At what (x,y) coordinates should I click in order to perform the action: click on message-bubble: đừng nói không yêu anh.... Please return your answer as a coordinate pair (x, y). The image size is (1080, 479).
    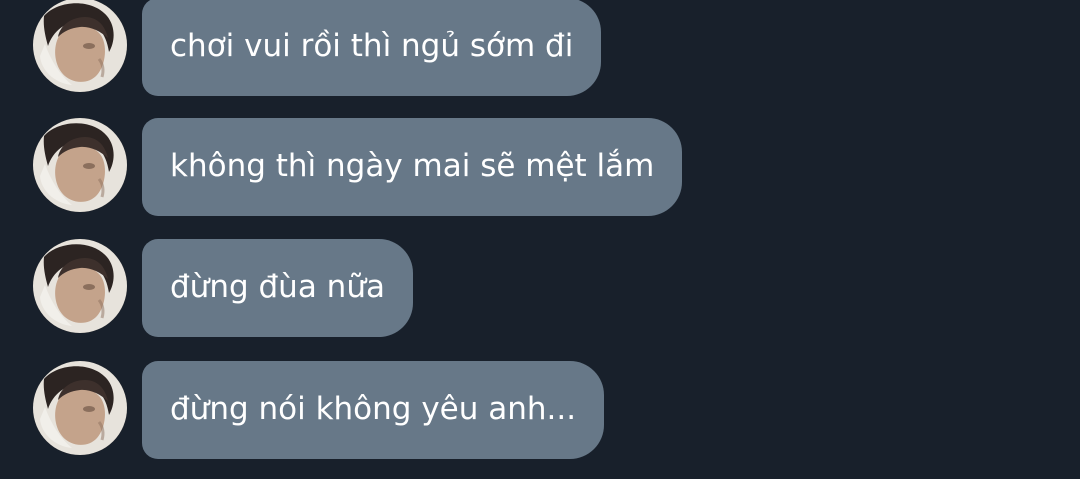
    Looking at the image, I should click on (373, 410).